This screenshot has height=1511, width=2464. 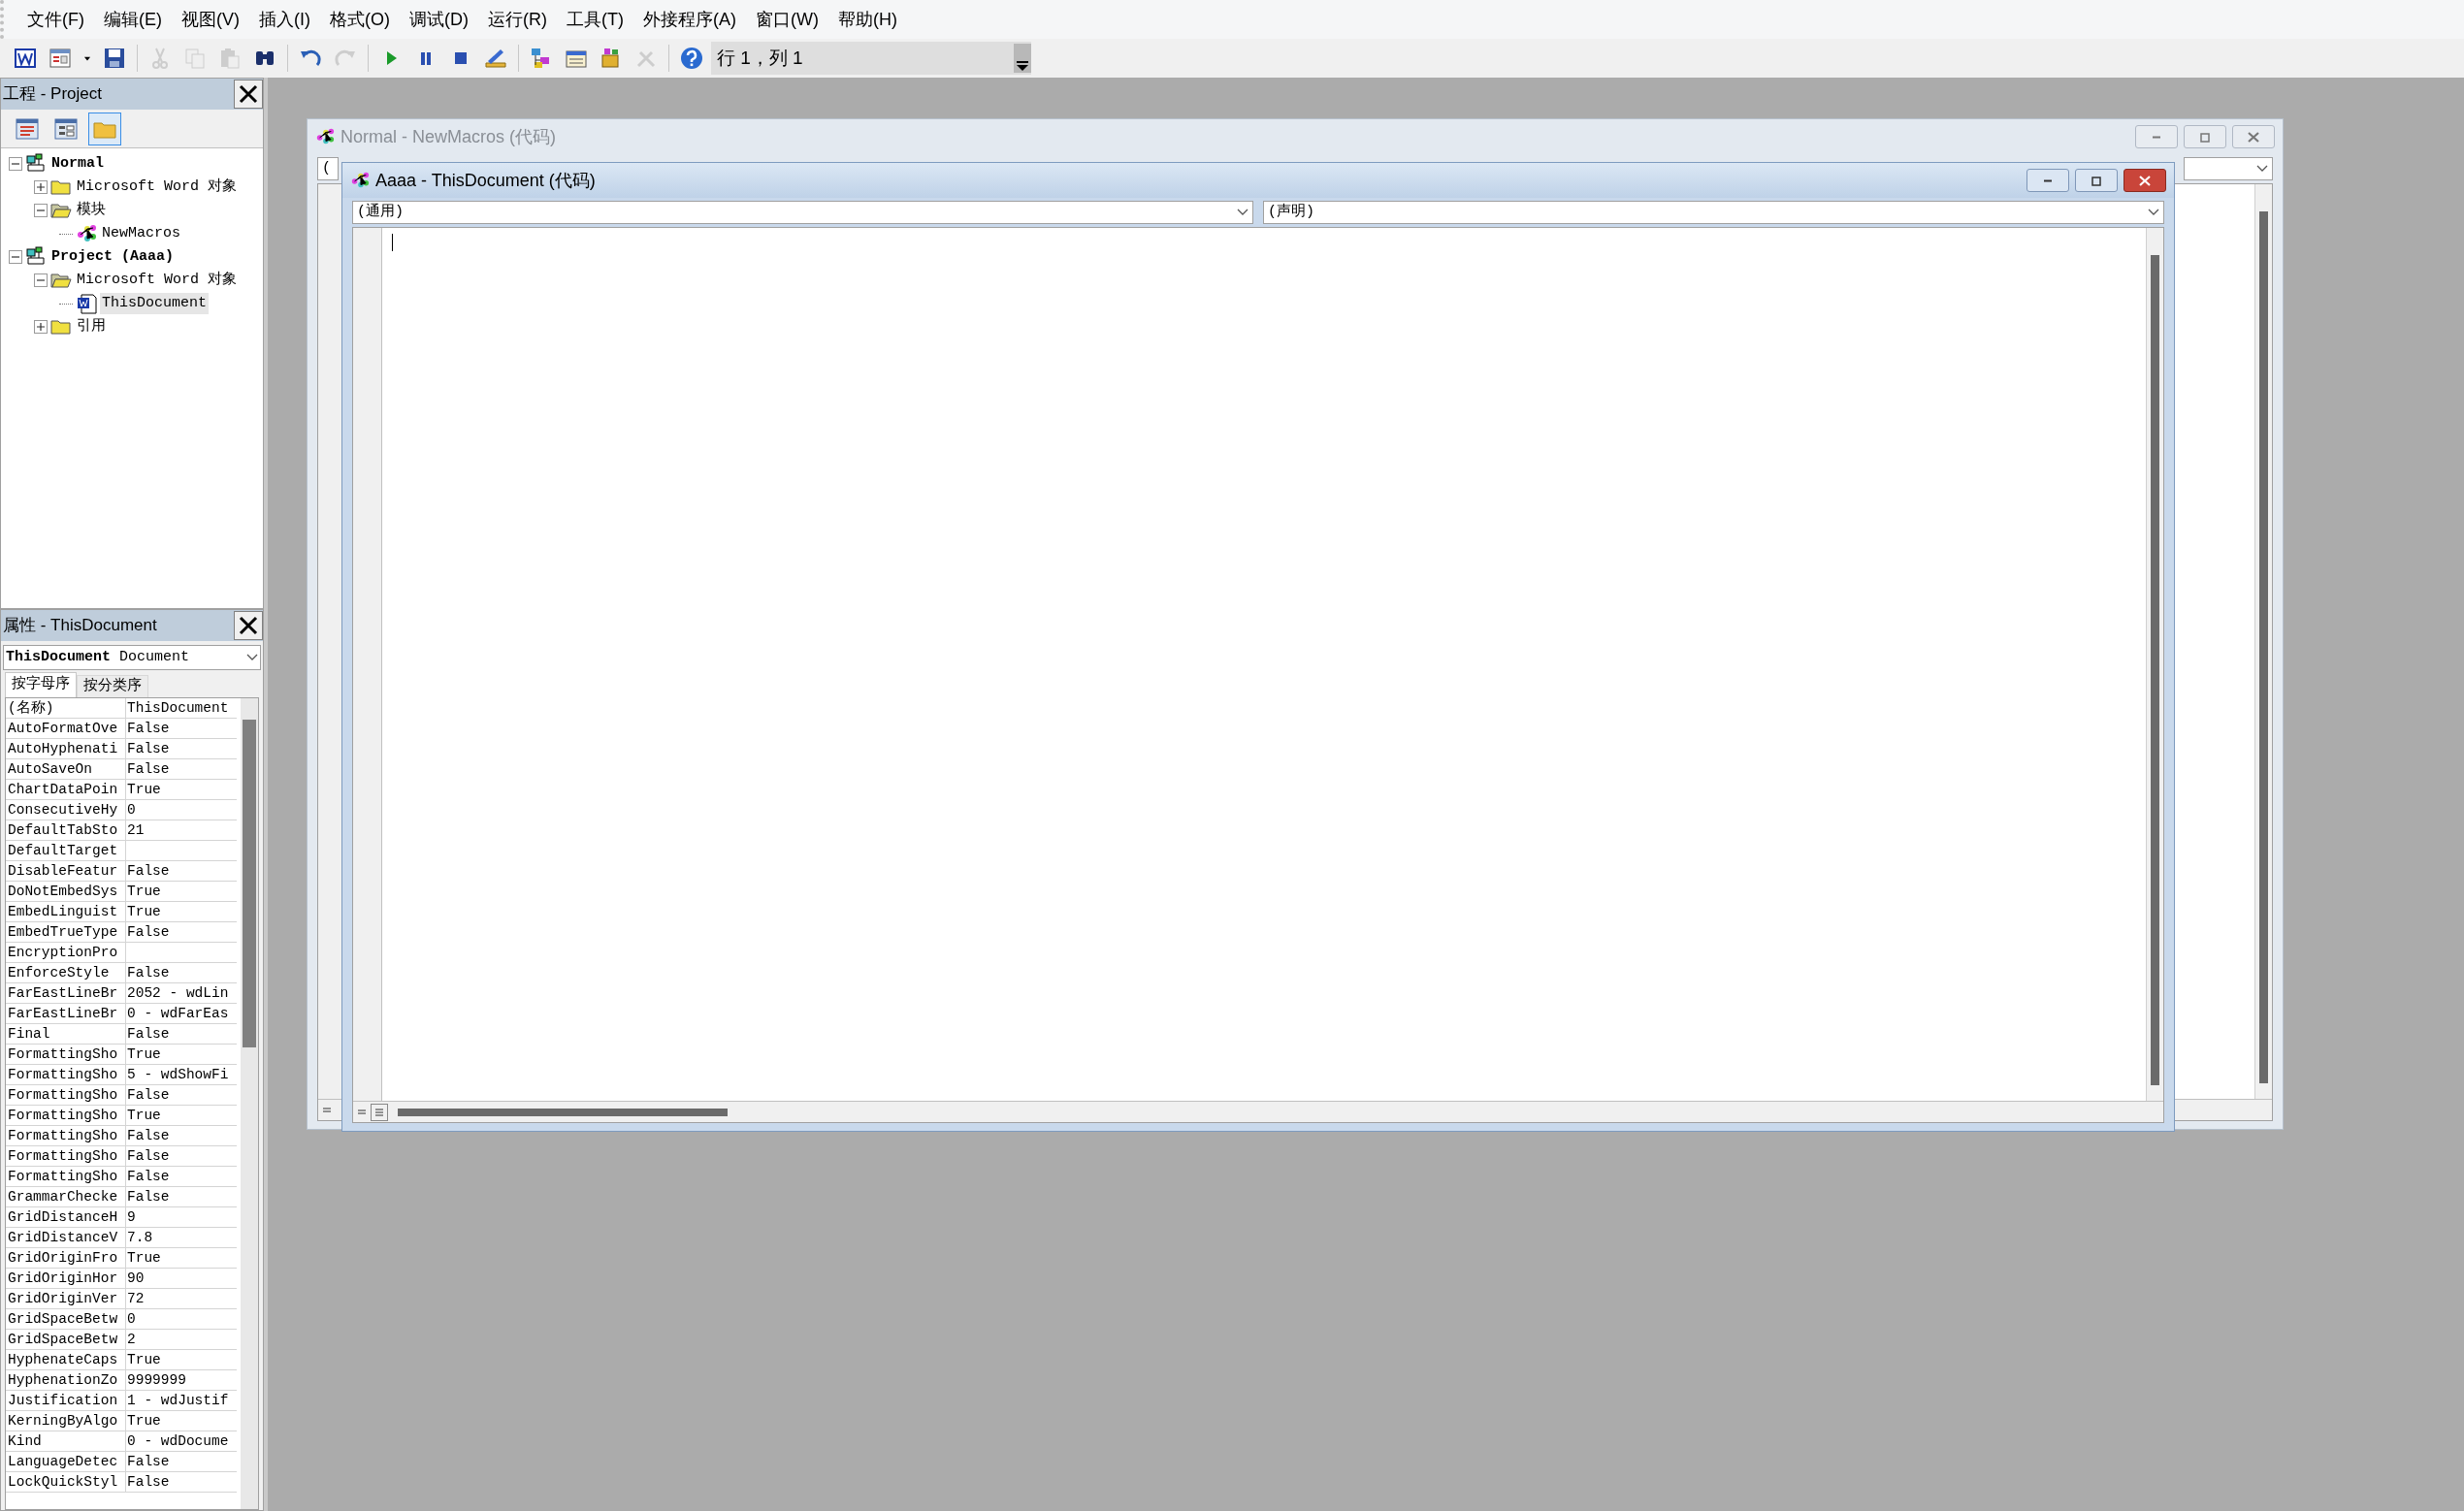 What do you see at coordinates (689, 19) in the screenshot?
I see `menu-item: 外接程序(A)` at bounding box center [689, 19].